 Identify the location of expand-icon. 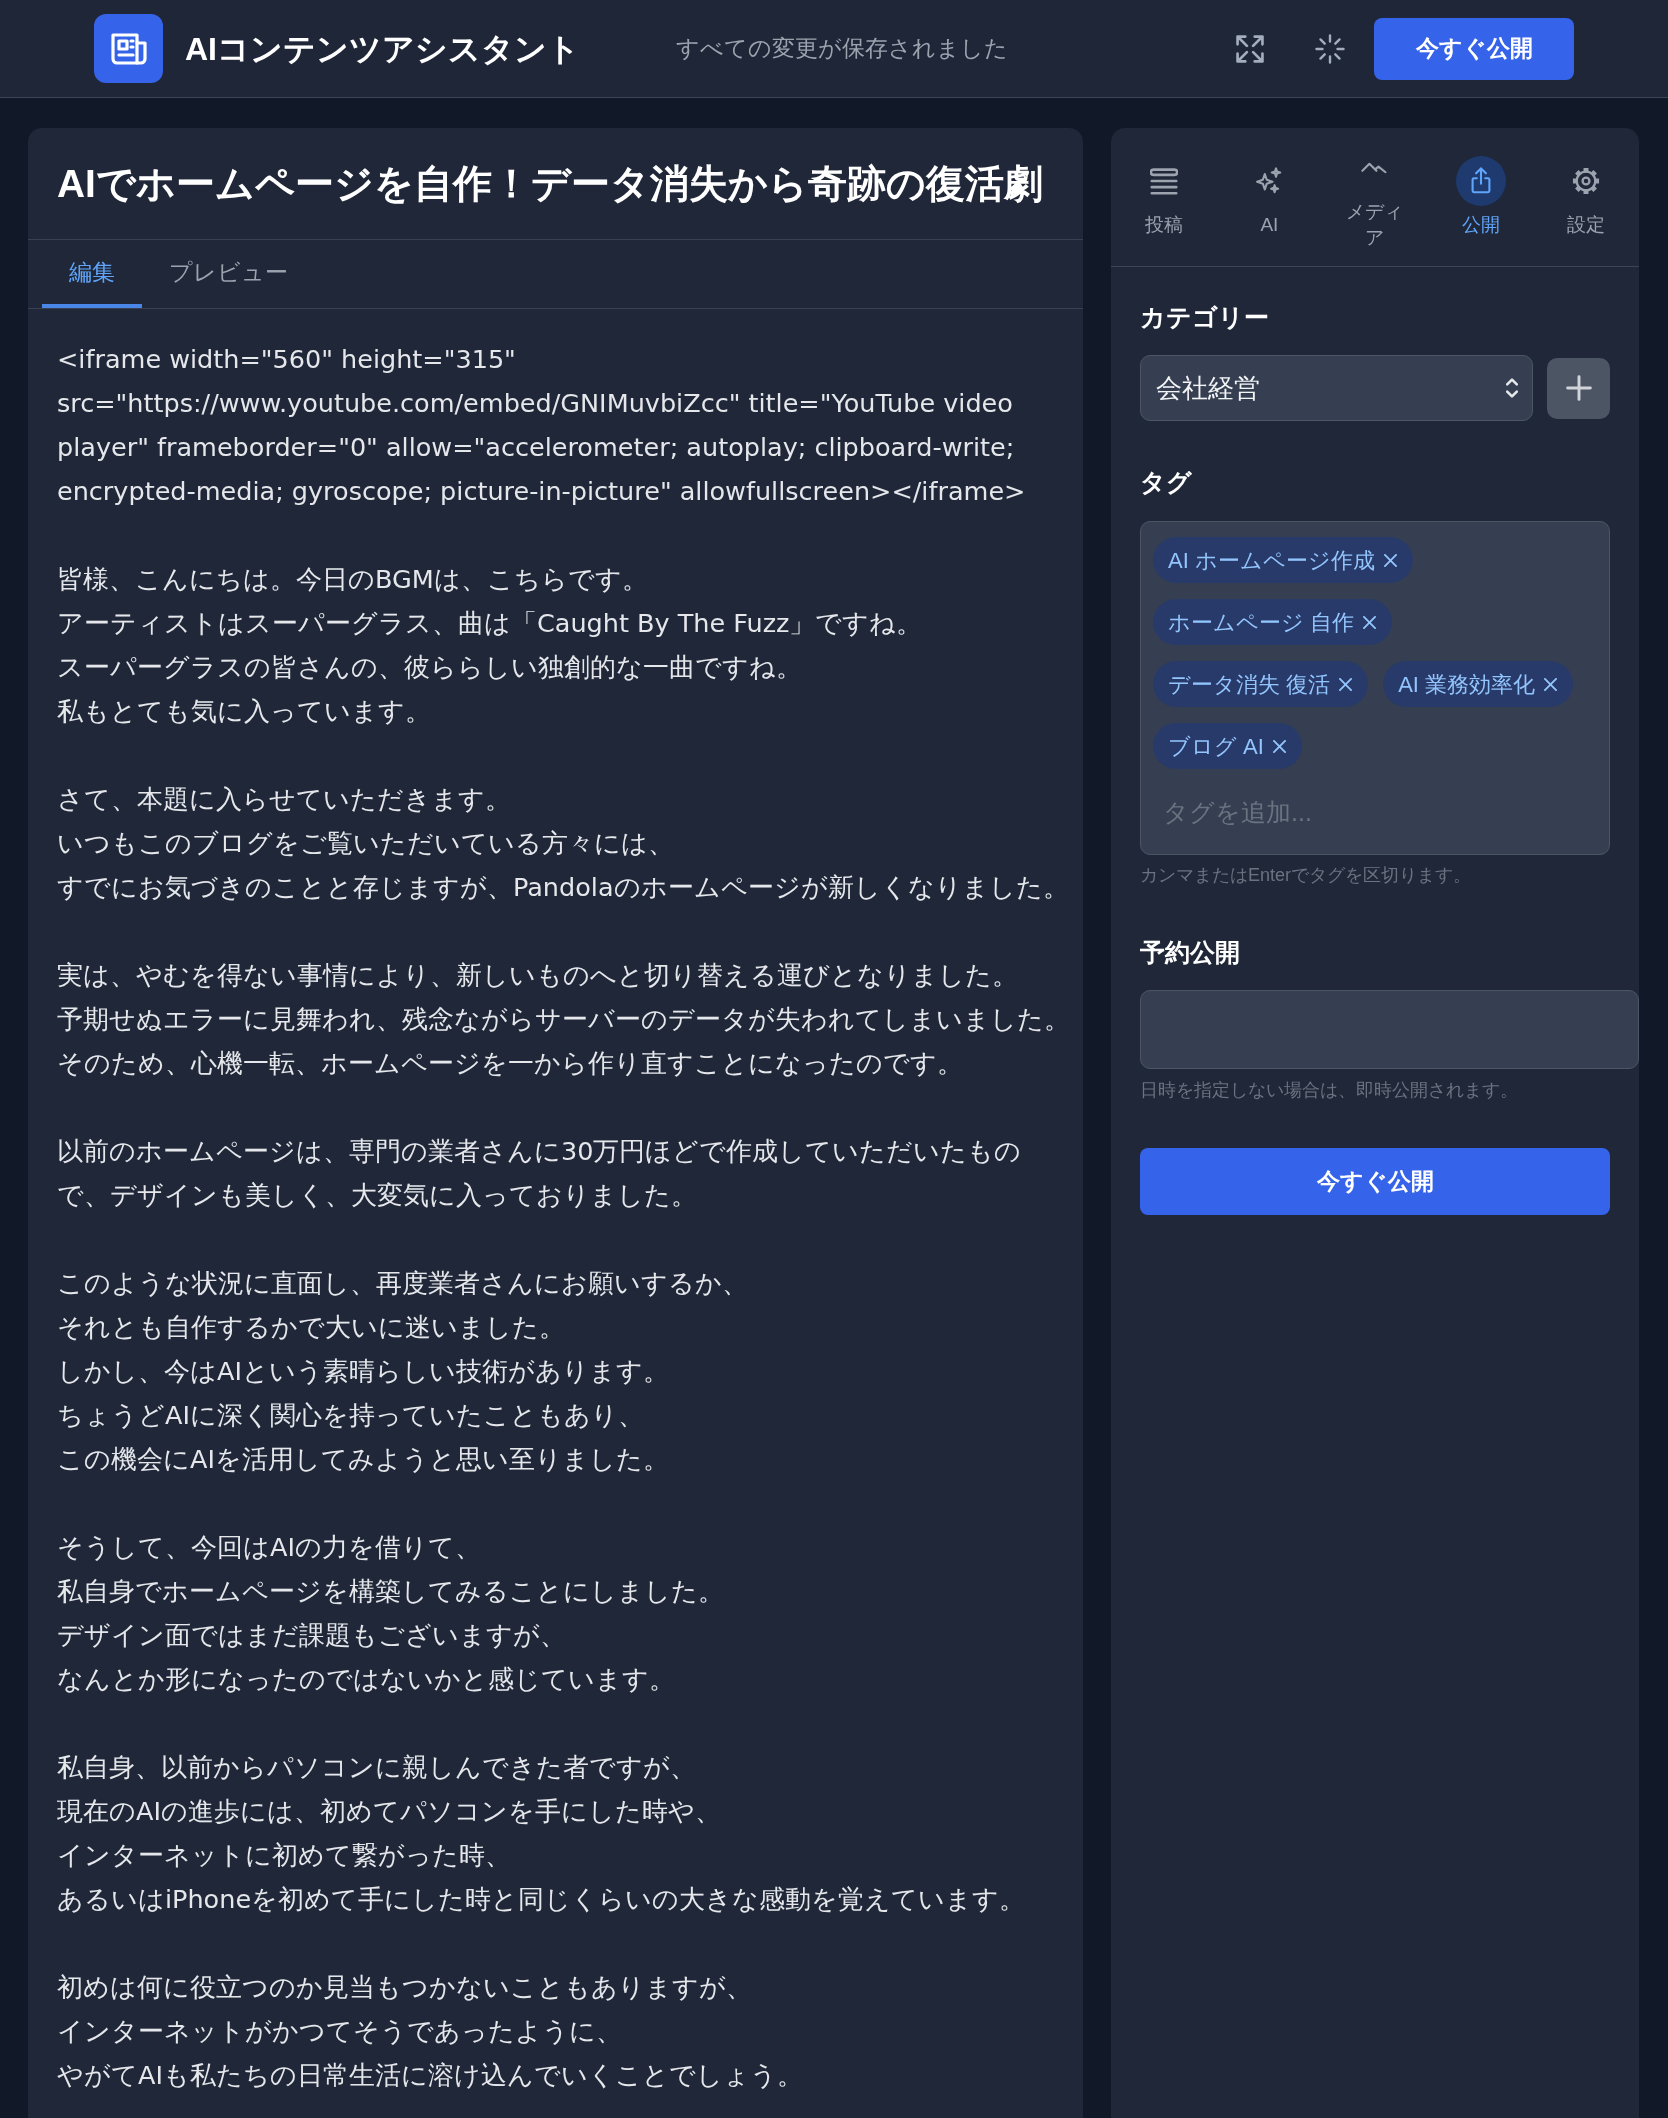
(1250, 48).